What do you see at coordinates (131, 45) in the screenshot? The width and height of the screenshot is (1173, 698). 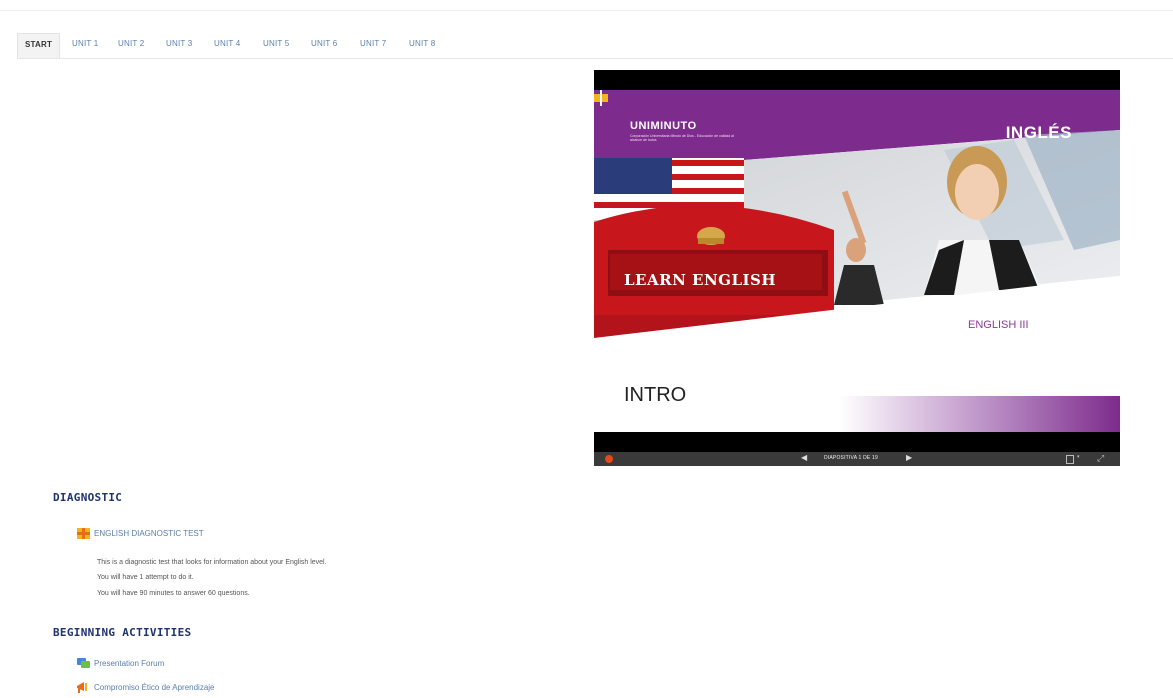 I see `tab-unit-2: UNIT 2` at bounding box center [131, 45].